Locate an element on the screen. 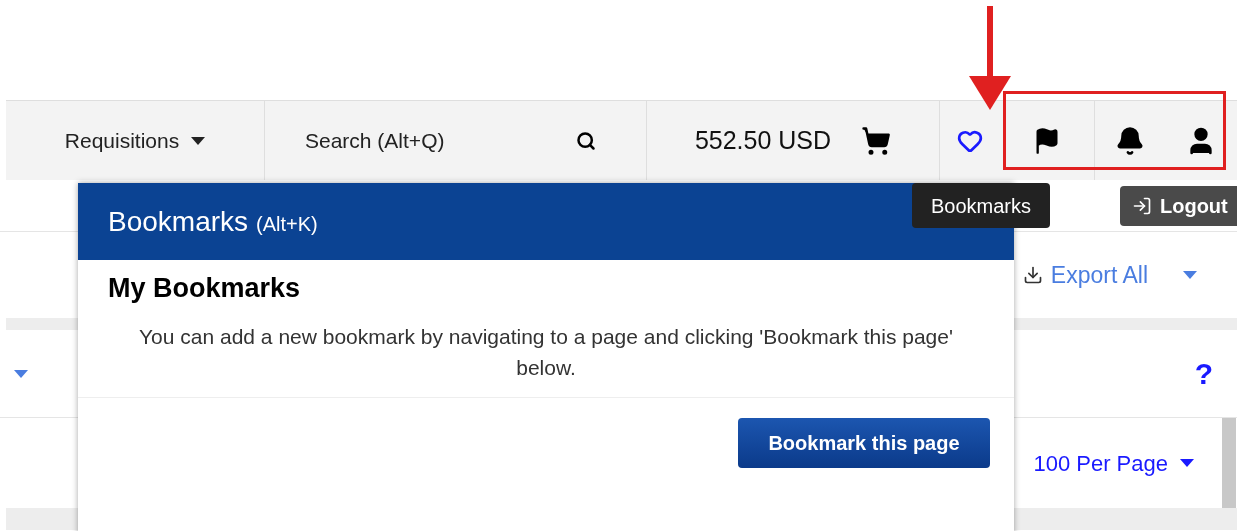  search-field: Search (Alt+Q) is located at coordinates (430, 140).